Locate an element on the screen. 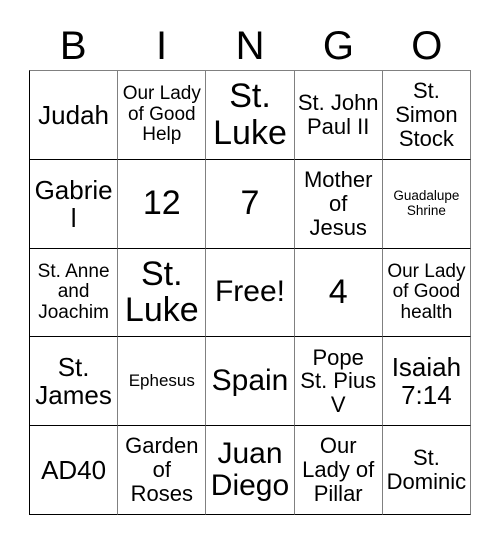  bingo-cell-label: 4 is located at coordinates (338, 292).